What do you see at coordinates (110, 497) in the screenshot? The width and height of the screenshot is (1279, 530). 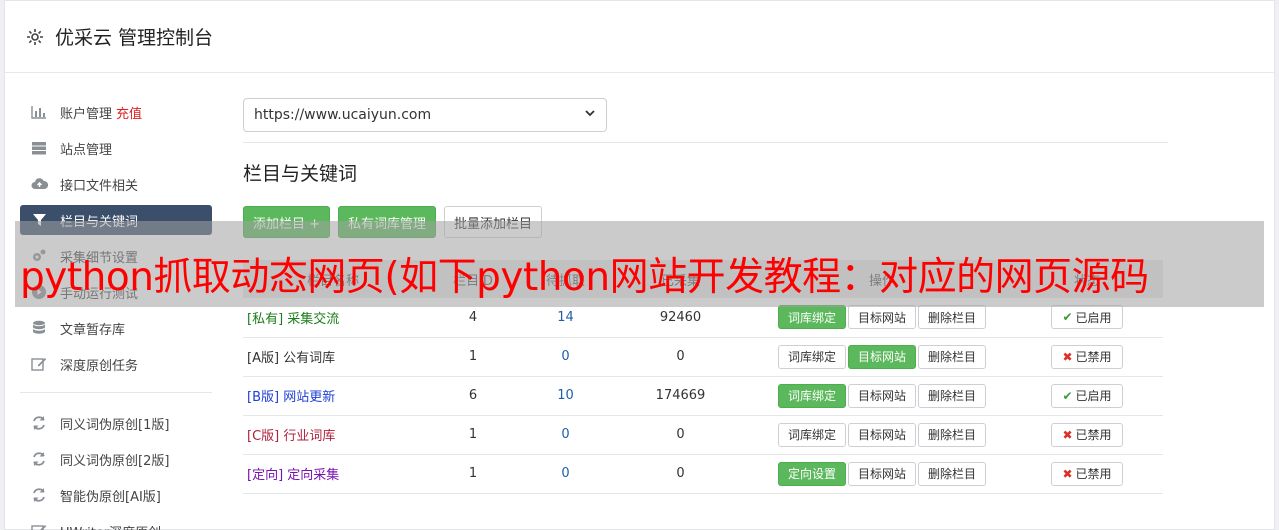 I see `sidebar-item-label: 智能伪原创[AI版]` at bounding box center [110, 497].